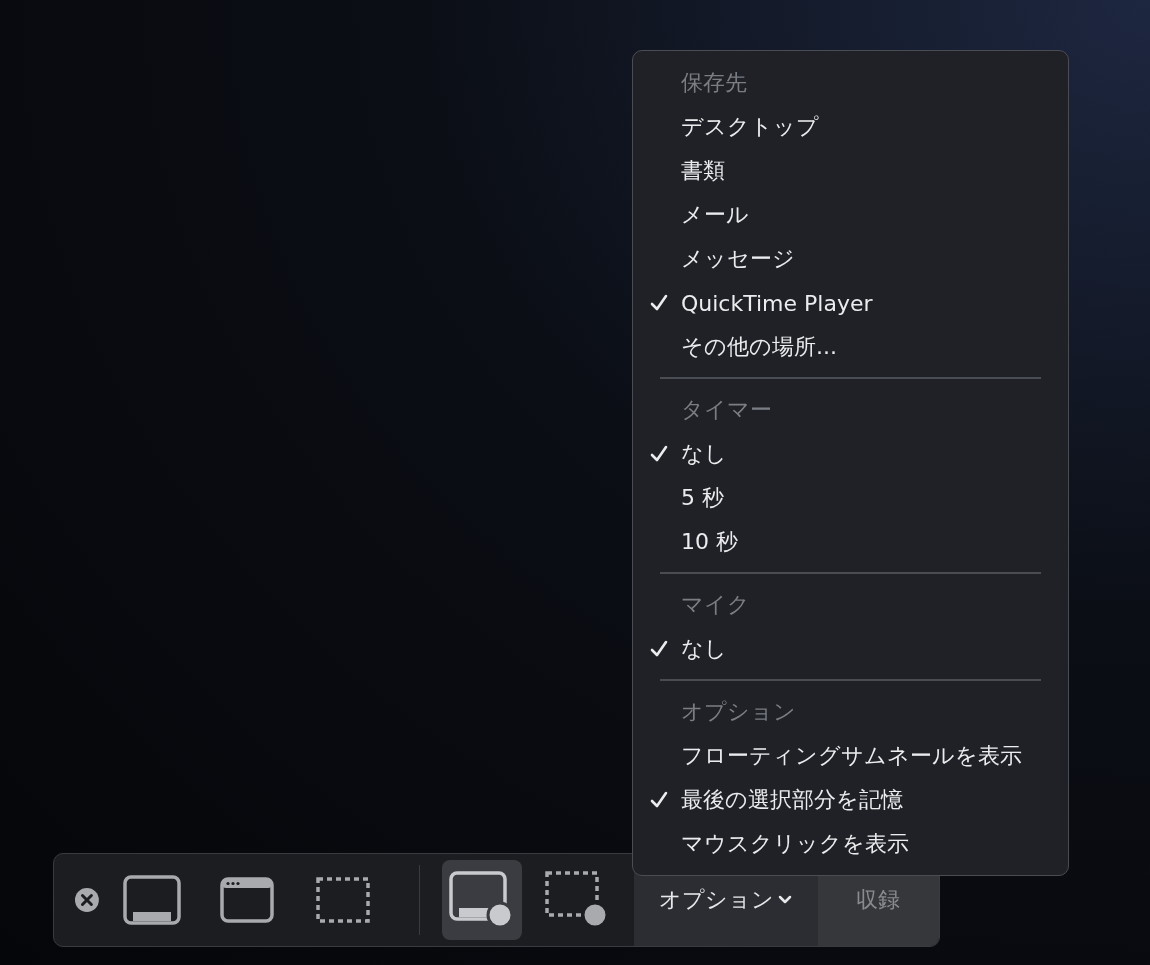  I want to click on menu-item: QuickTime Player, so click(850, 303).